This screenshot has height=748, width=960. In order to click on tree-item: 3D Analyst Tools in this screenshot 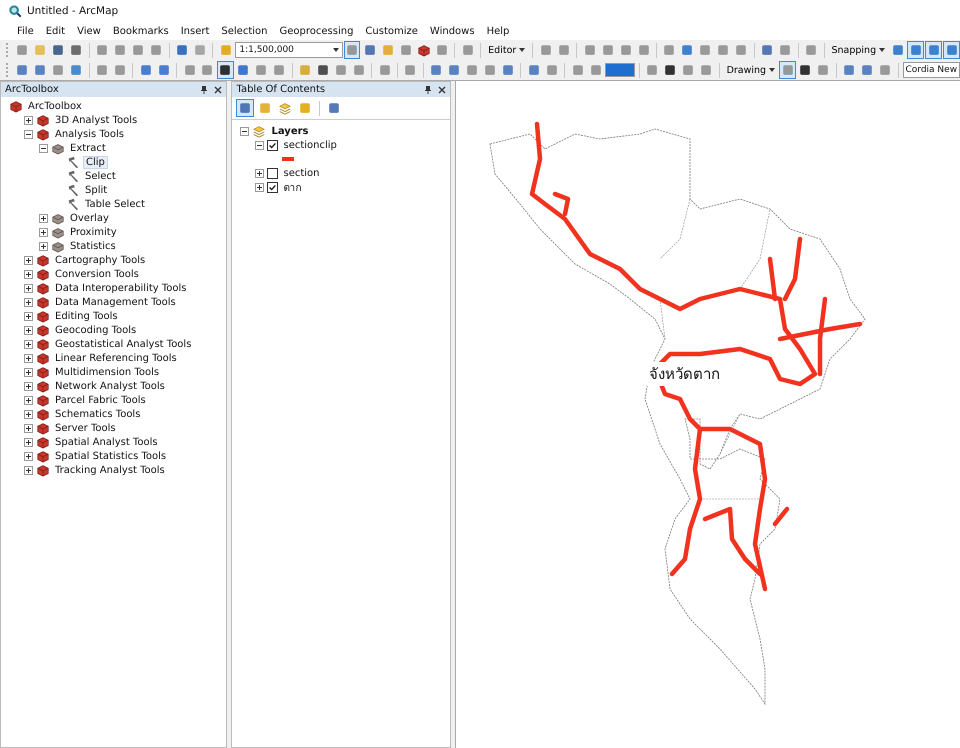, I will do `click(96, 120)`.